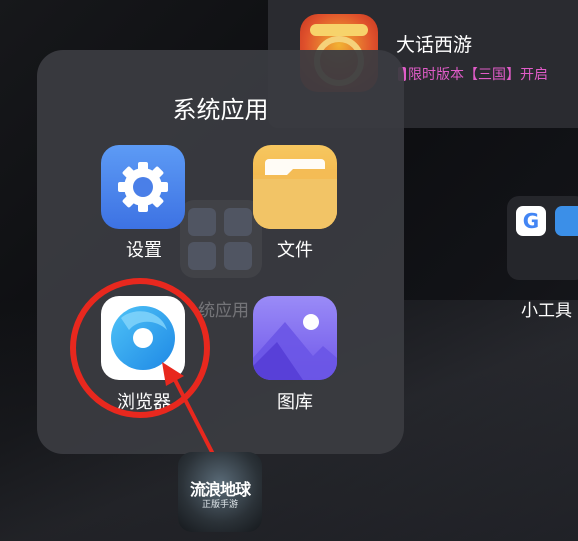  What do you see at coordinates (220, 492) in the screenshot?
I see `liulangdiqiu-game-icon: 流浪地球 正版手游` at bounding box center [220, 492].